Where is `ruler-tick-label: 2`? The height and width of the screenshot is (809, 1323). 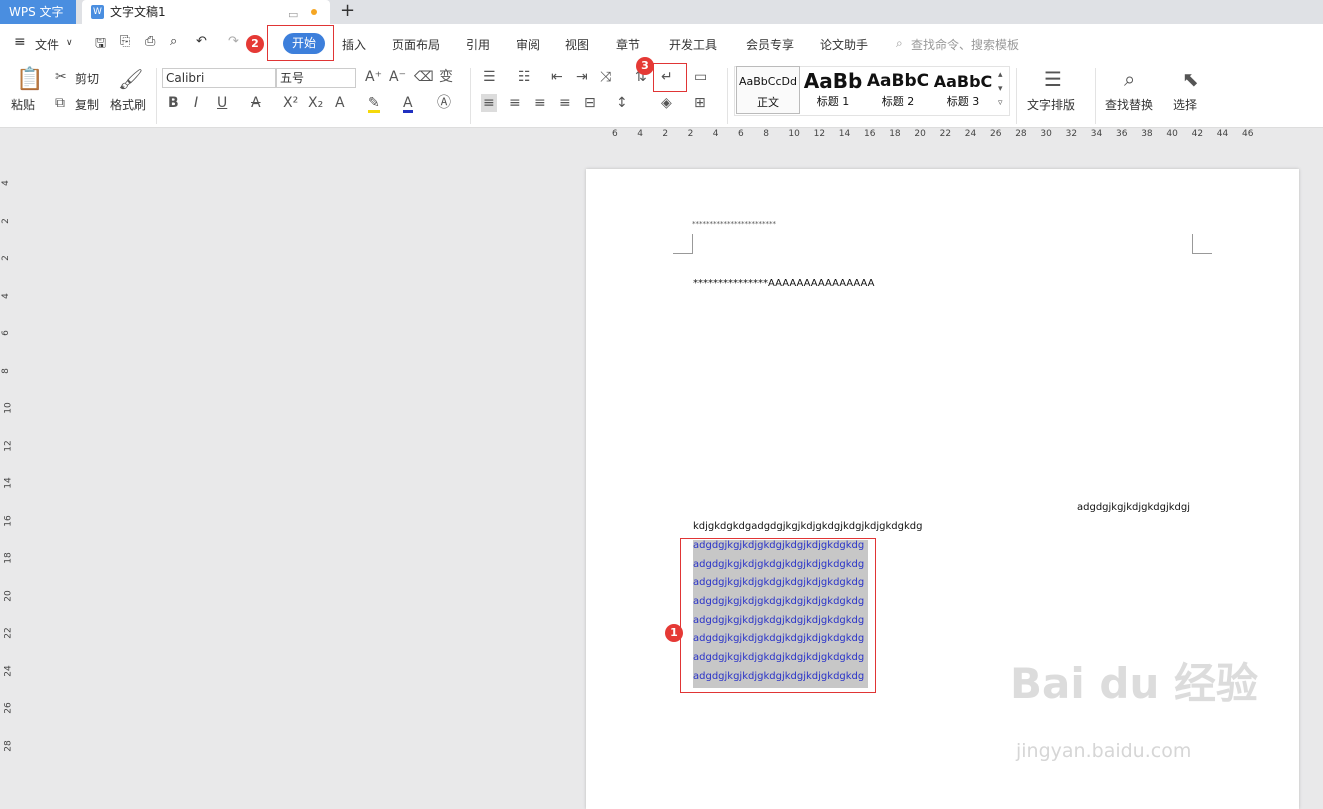 ruler-tick-label: 2 is located at coordinates (5, 220).